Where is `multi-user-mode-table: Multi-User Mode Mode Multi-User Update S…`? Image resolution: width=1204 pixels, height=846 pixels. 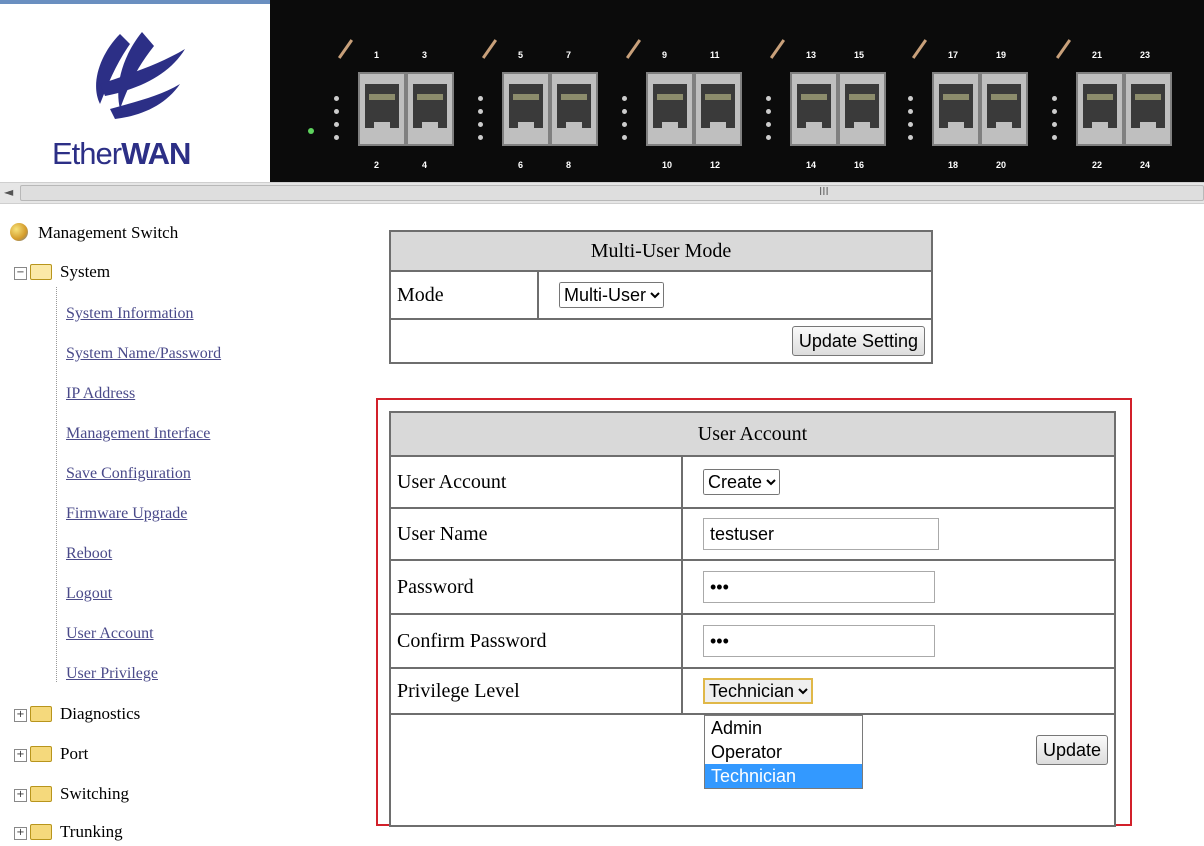 multi-user-mode-table: Multi-User Mode Mode Multi-User Update S… is located at coordinates (661, 297).